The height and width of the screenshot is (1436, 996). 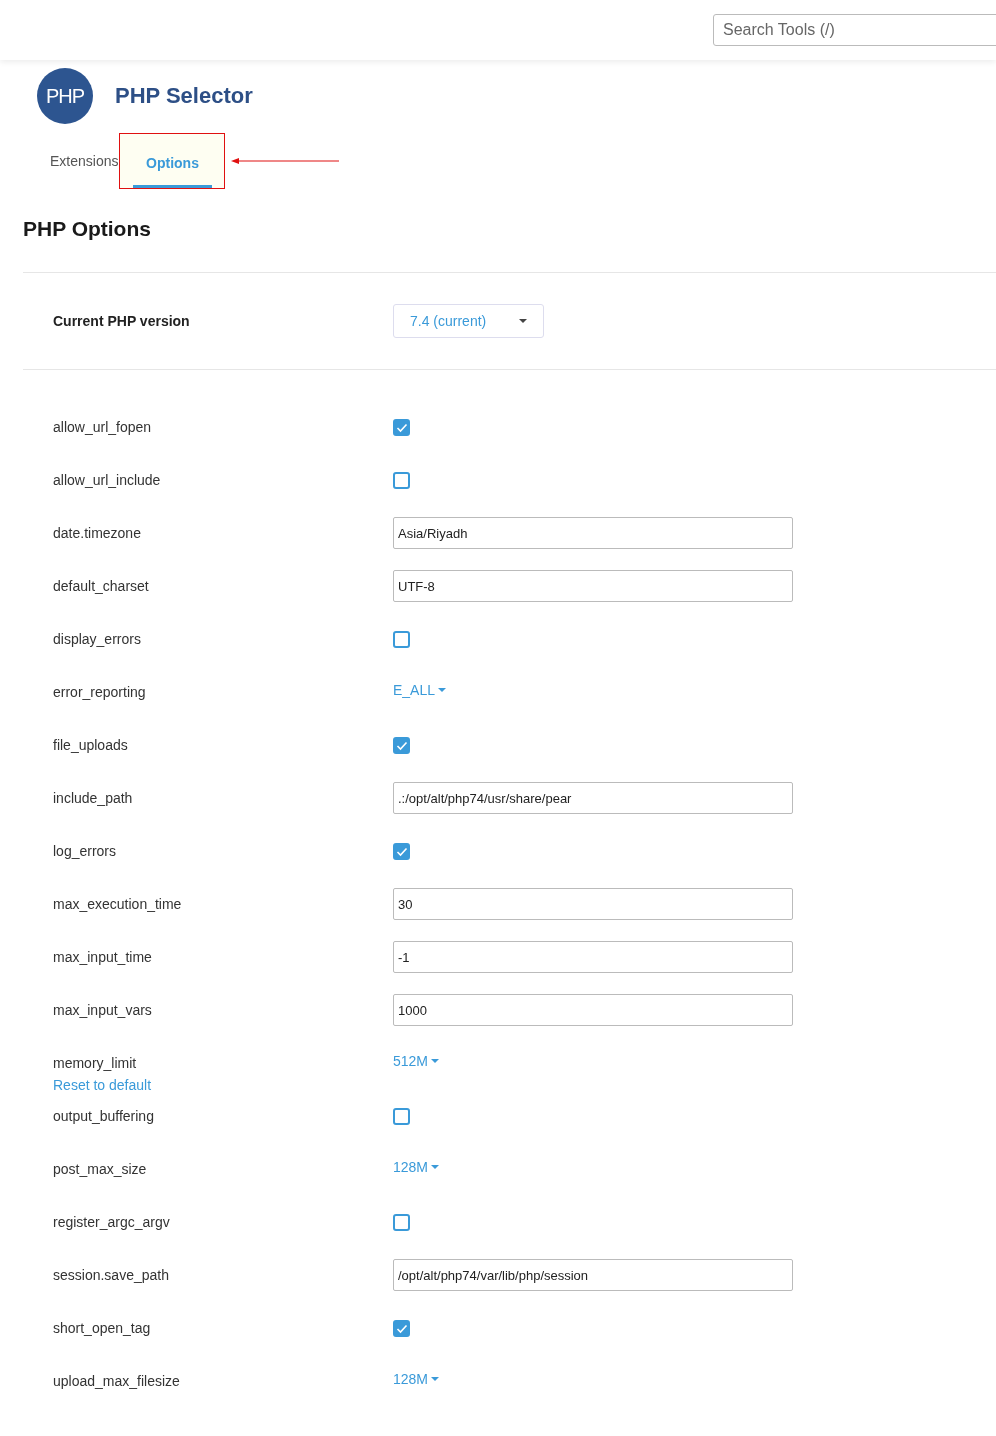 What do you see at coordinates (593, 798) in the screenshot?
I see `input-field: .:/opt/alt/php74/usr/share/pear` at bounding box center [593, 798].